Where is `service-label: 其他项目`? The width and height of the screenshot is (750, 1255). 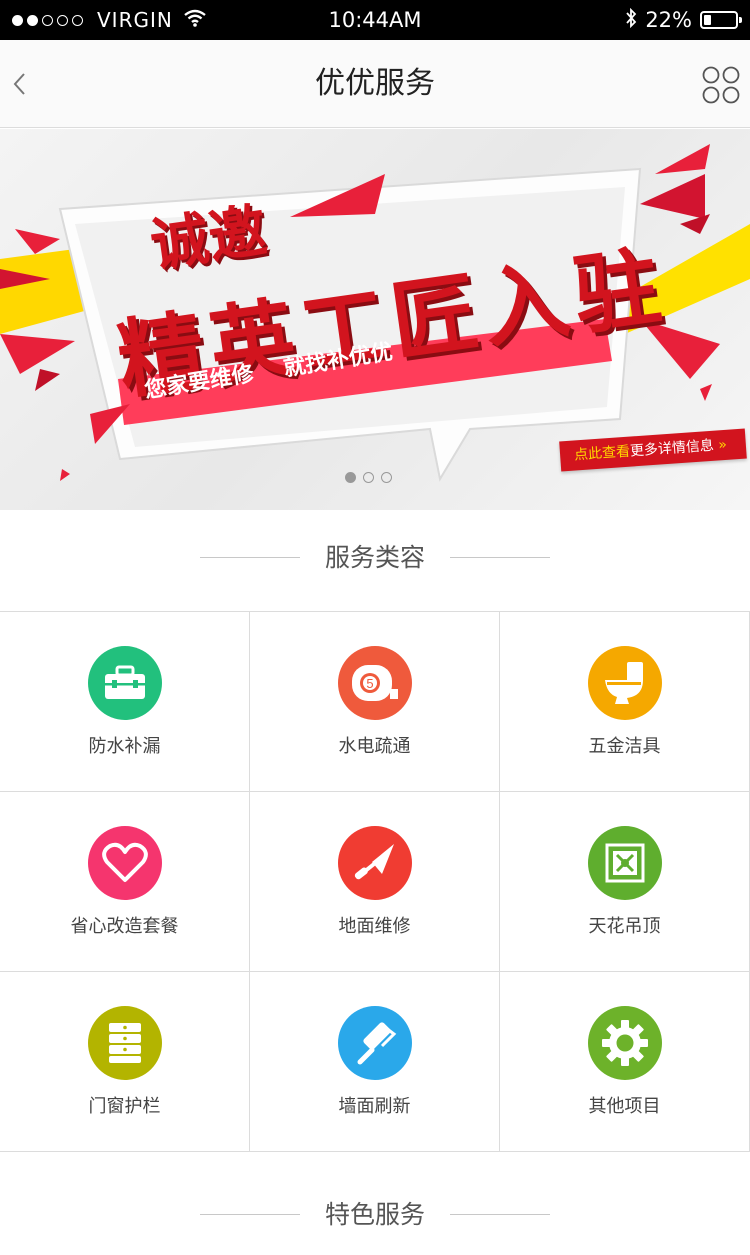
service-label: 其他项目 is located at coordinates (624, 1106).